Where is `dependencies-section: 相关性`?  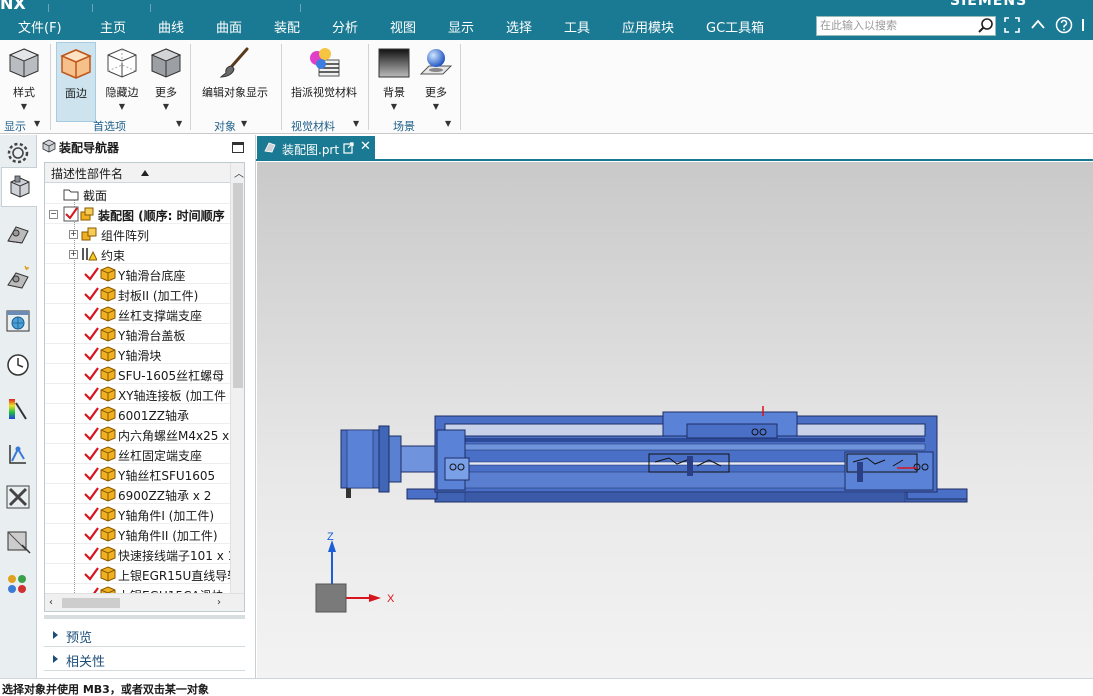
dependencies-section: 相关性 is located at coordinates (144, 659).